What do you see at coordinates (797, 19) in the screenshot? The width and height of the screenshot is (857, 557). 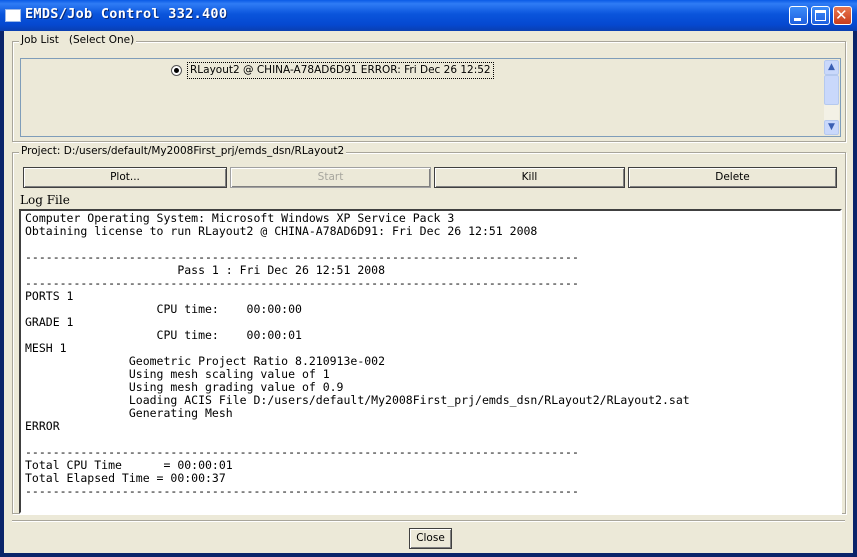 I see `minimize-icon` at bounding box center [797, 19].